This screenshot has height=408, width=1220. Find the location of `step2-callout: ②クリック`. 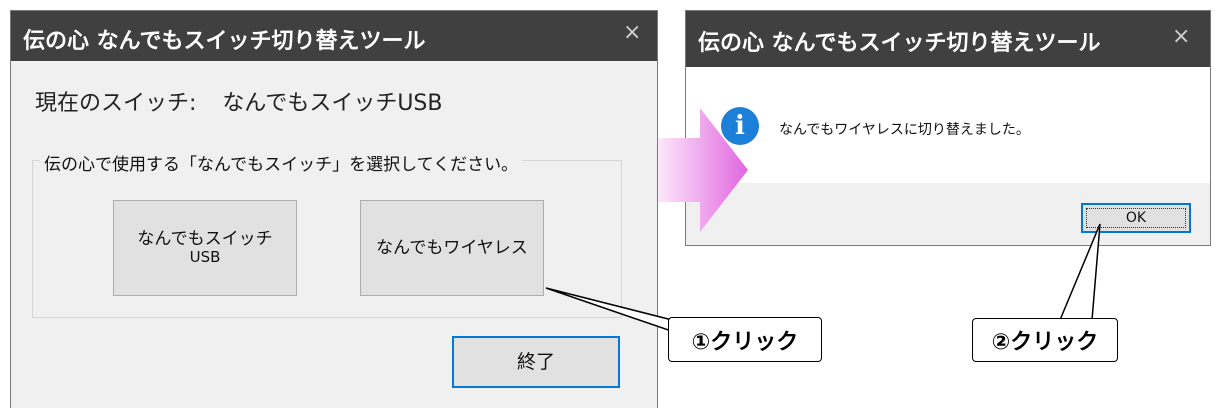

step2-callout: ②クリック is located at coordinates (1045, 340).